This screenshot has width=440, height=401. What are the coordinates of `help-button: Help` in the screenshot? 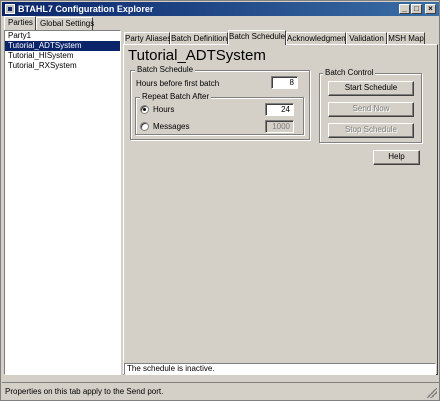 It's located at (396, 157).